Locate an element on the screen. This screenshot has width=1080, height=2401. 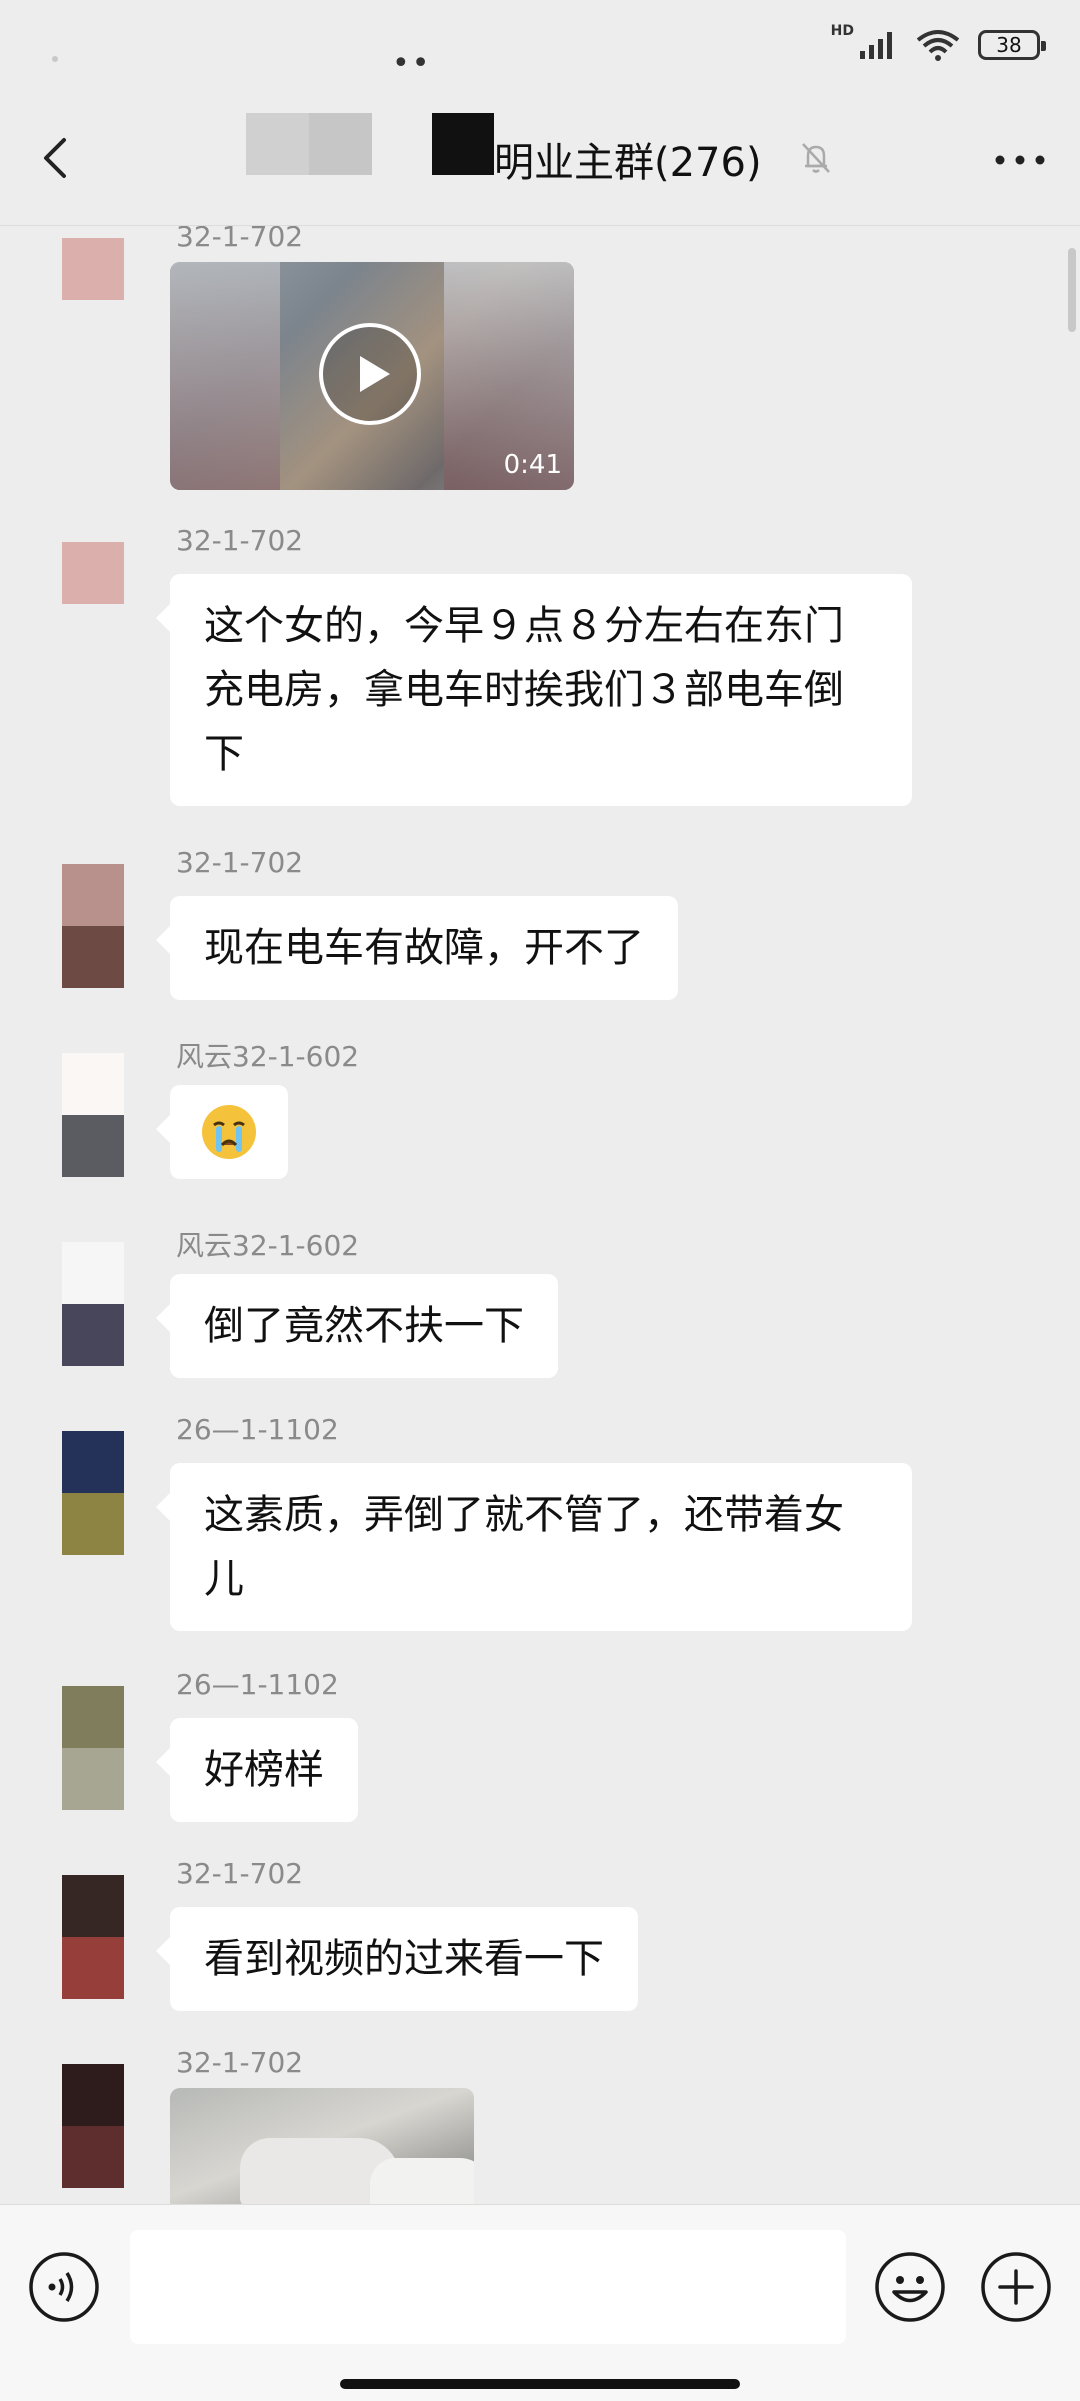
home-indicator is located at coordinates (540, 2384).